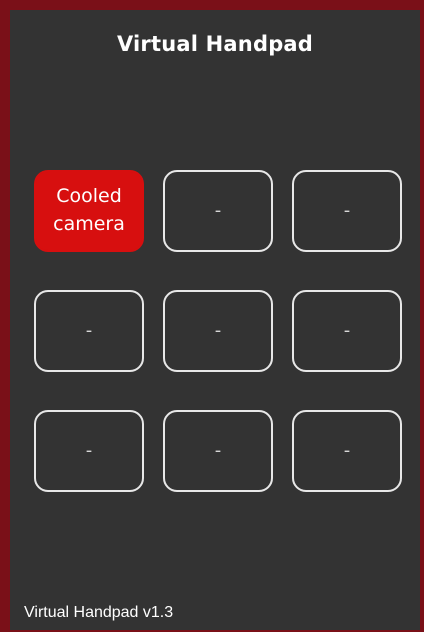  Describe the element at coordinates (215, 44) in the screenshot. I see `page-title: Virtual Handpad` at that location.